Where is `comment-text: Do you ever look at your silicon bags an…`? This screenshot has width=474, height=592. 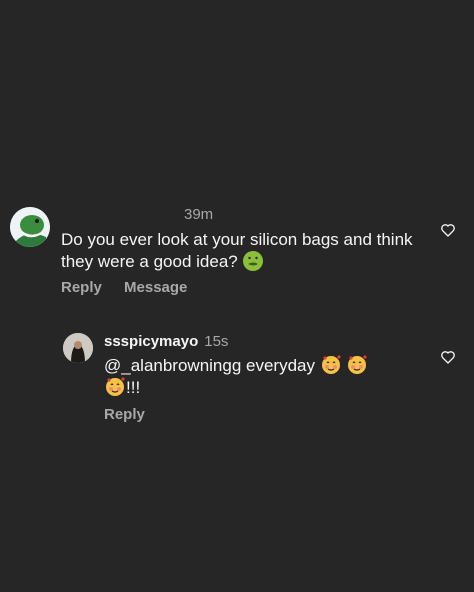 comment-text: Do you ever look at your silicon bags an… is located at coordinates (246, 250).